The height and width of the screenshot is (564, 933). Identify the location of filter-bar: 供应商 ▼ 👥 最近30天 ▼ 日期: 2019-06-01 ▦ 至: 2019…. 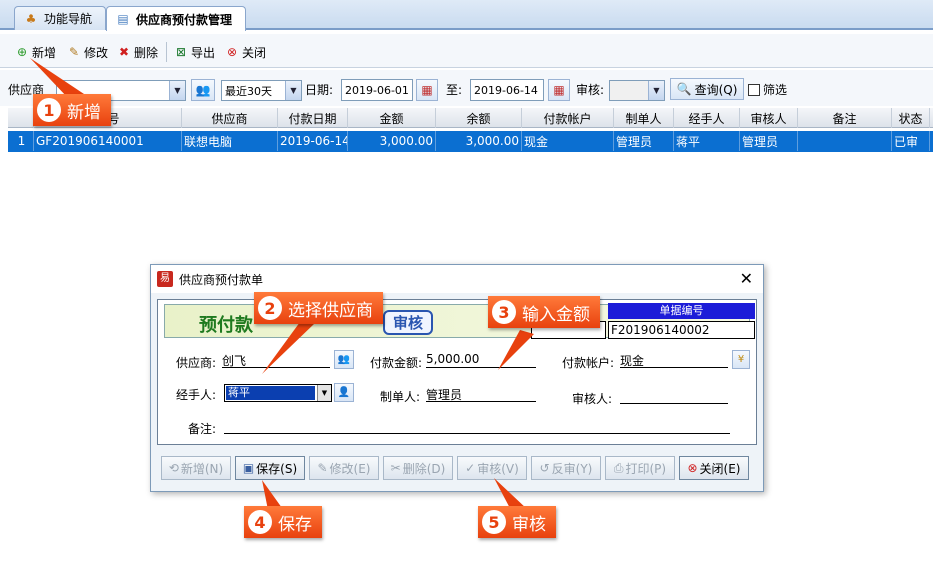
(466, 88).